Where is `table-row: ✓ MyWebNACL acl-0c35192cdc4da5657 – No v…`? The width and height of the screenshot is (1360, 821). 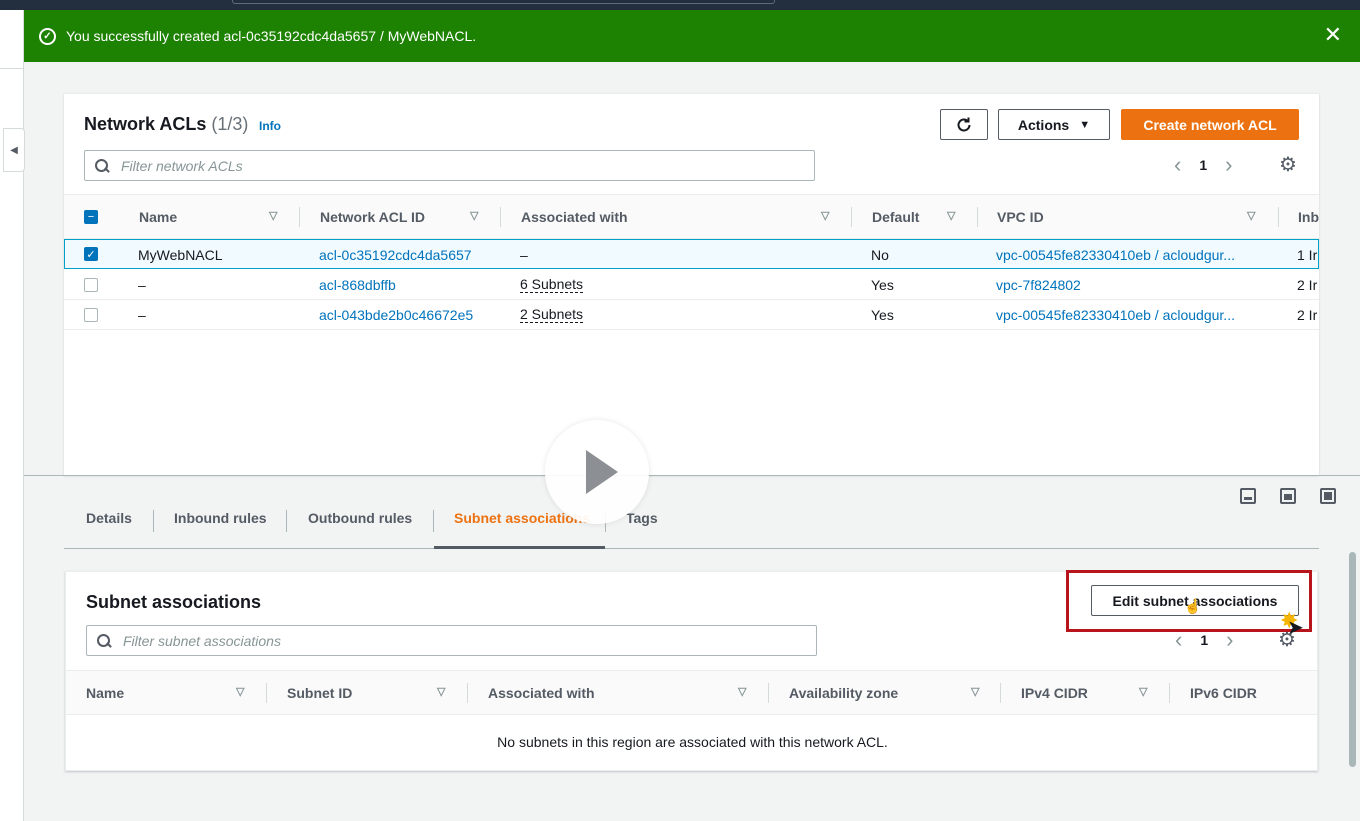
table-row: ✓ MyWebNACL acl-0c35192cdc4da5657 – No v… is located at coordinates (691, 254).